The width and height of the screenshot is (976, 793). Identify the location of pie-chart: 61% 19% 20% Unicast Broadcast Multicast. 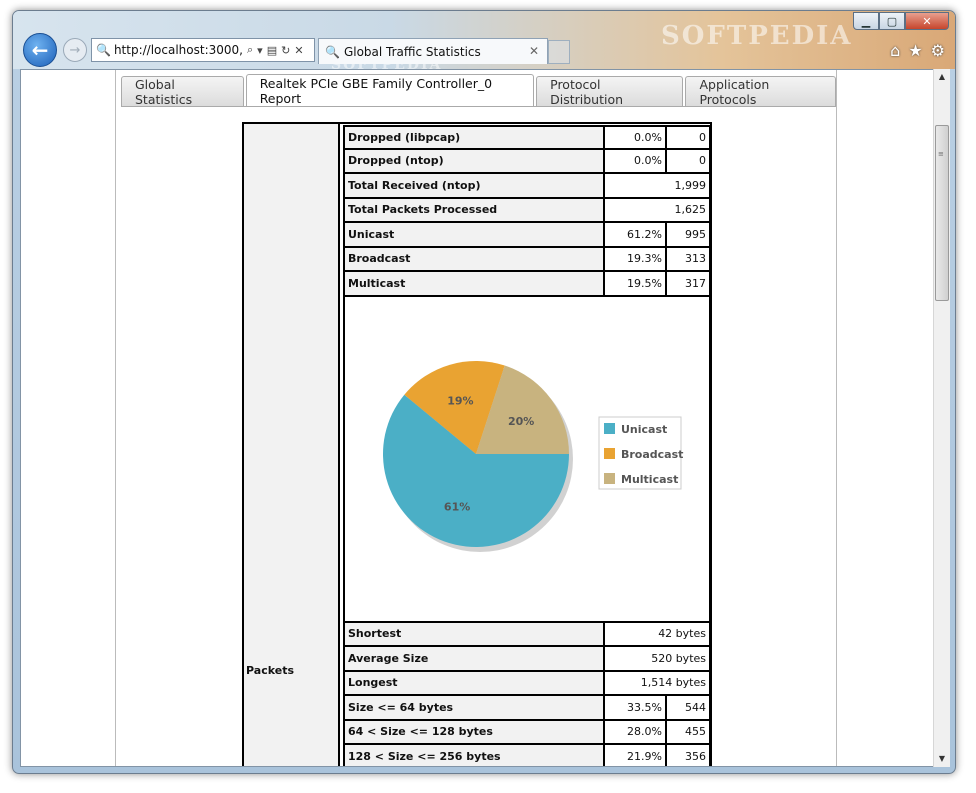
(533, 456).